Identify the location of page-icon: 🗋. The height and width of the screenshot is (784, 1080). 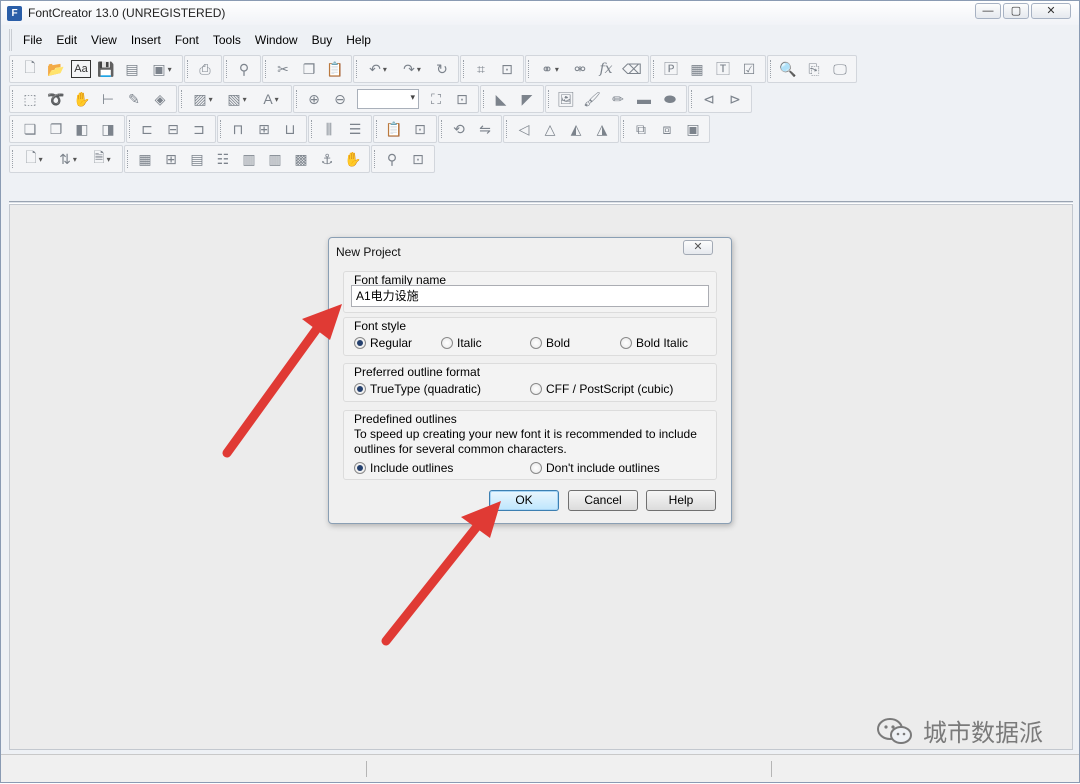
(34, 159).